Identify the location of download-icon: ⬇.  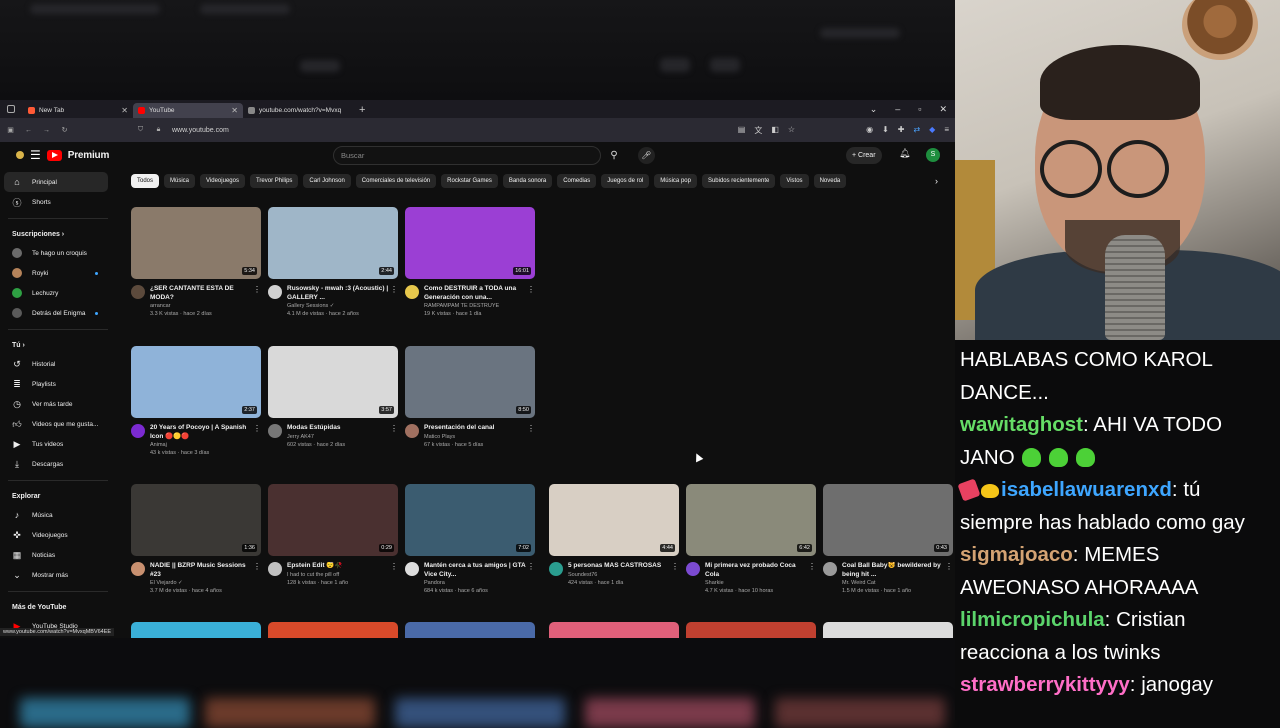
(885, 130).